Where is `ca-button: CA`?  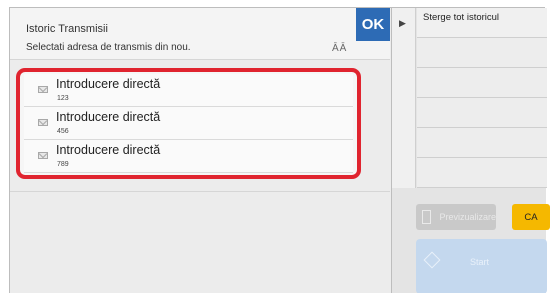 ca-button: CA is located at coordinates (531, 217).